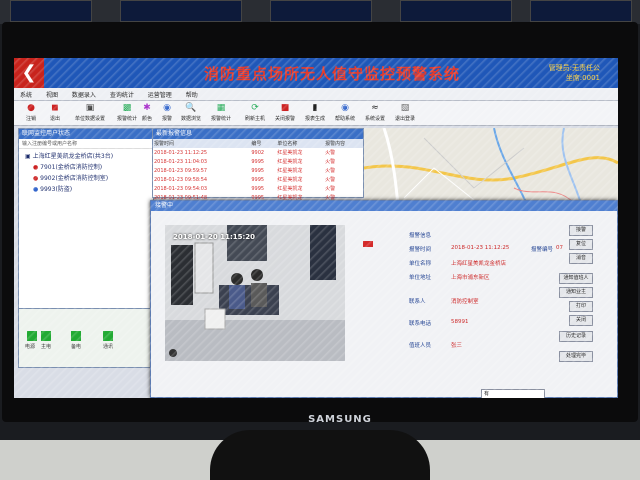 The height and width of the screenshot is (480, 640). What do you see at coordinates (320, 455) in the screenshot?
I see `monitor-stand` at bounding box center [320, 455].